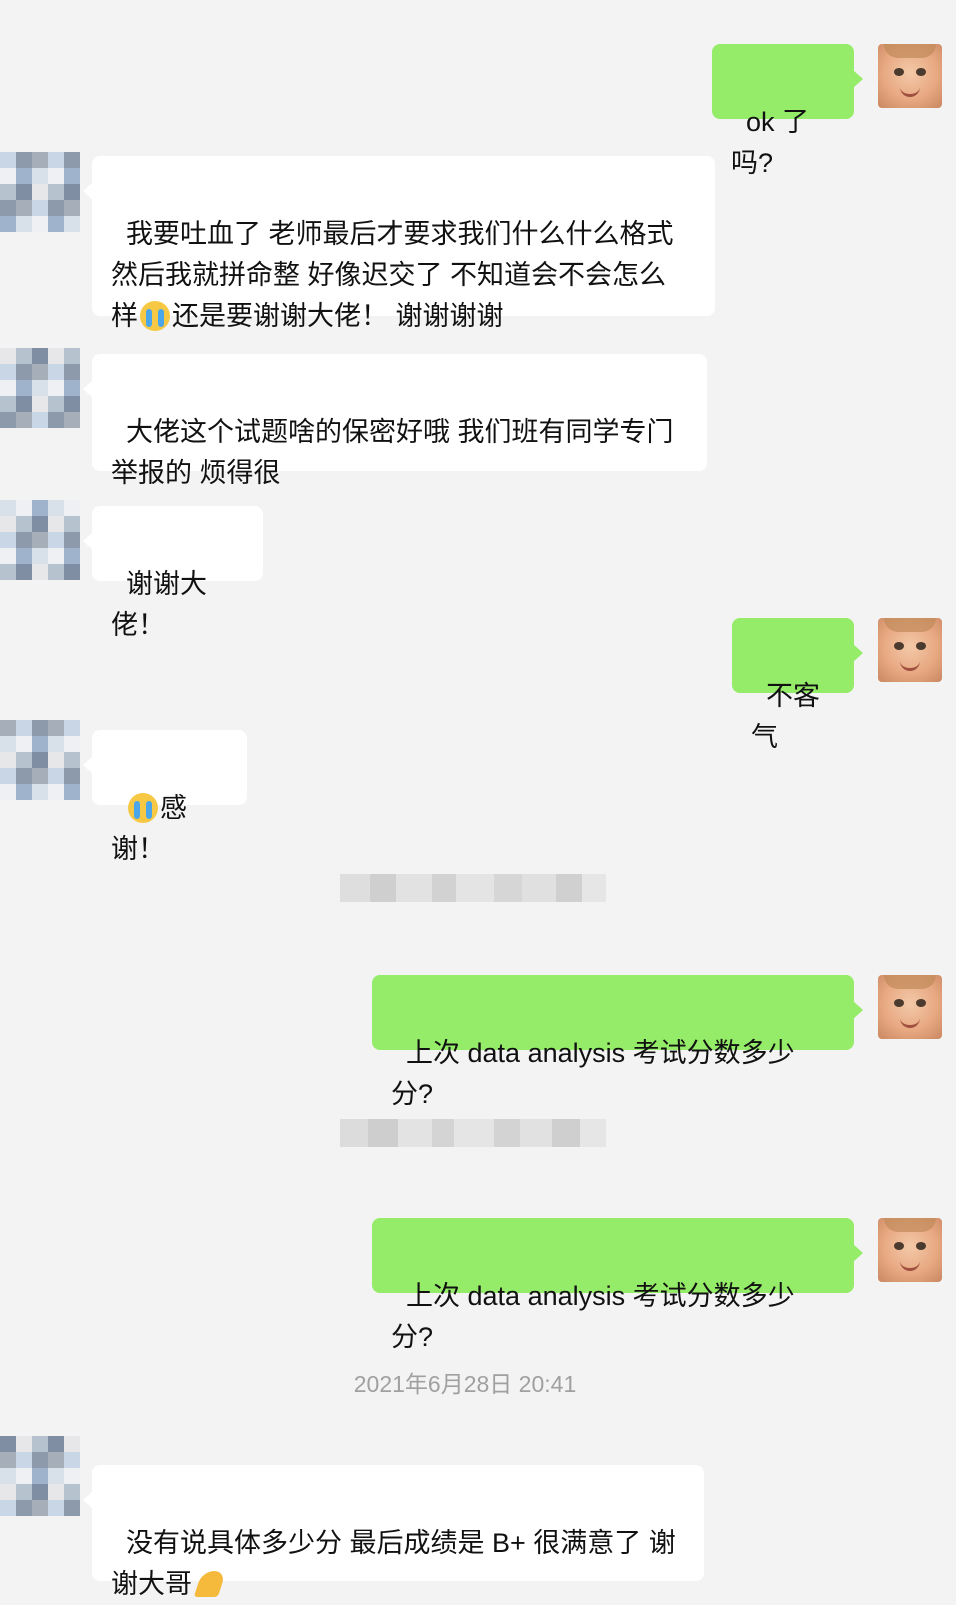 The width and height of the screenshot is (956, 1605). I want to click on incoming-message-bubble: 没有说具体多少分 最后成绩是 B+ 很满意了 谢 谢大哥, so click(393, 1532).